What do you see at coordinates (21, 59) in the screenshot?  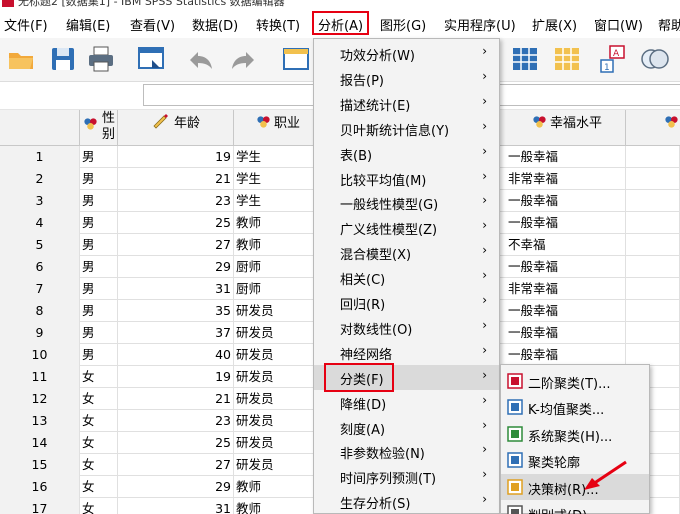 I see `open-folder-icon` at bounding box center [21, 59].